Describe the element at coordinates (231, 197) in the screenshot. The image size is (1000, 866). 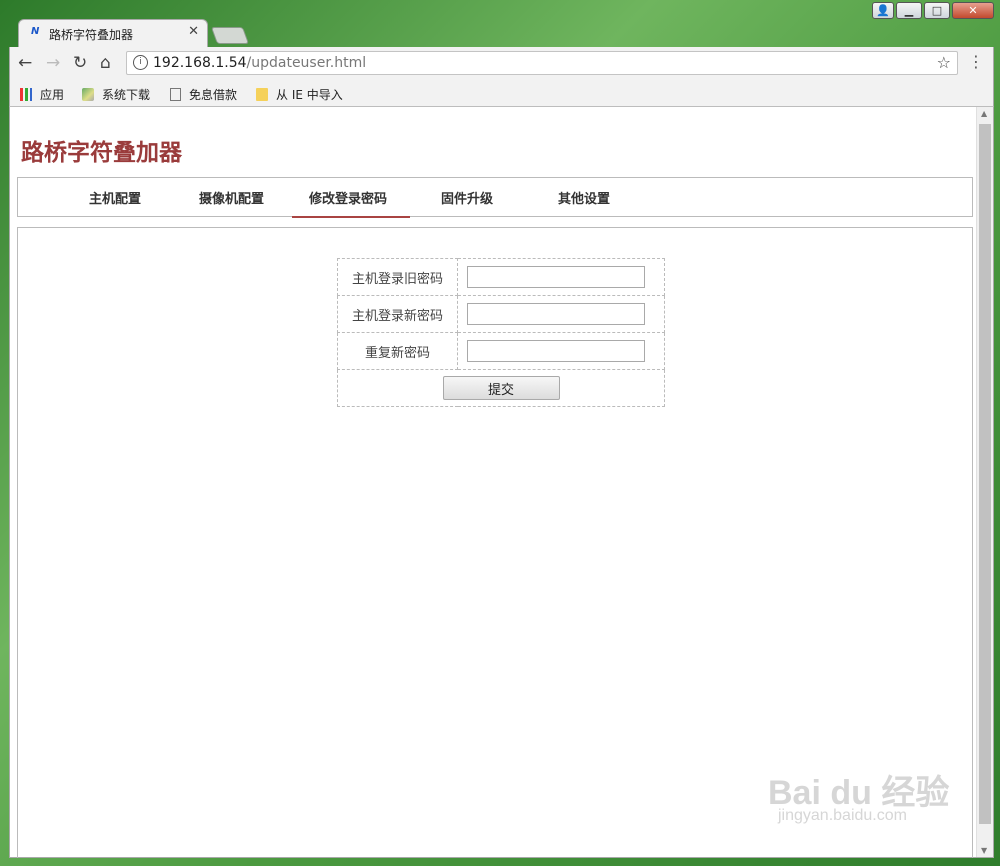
I see `tab-camera-config: 摄像机配置` at that location.